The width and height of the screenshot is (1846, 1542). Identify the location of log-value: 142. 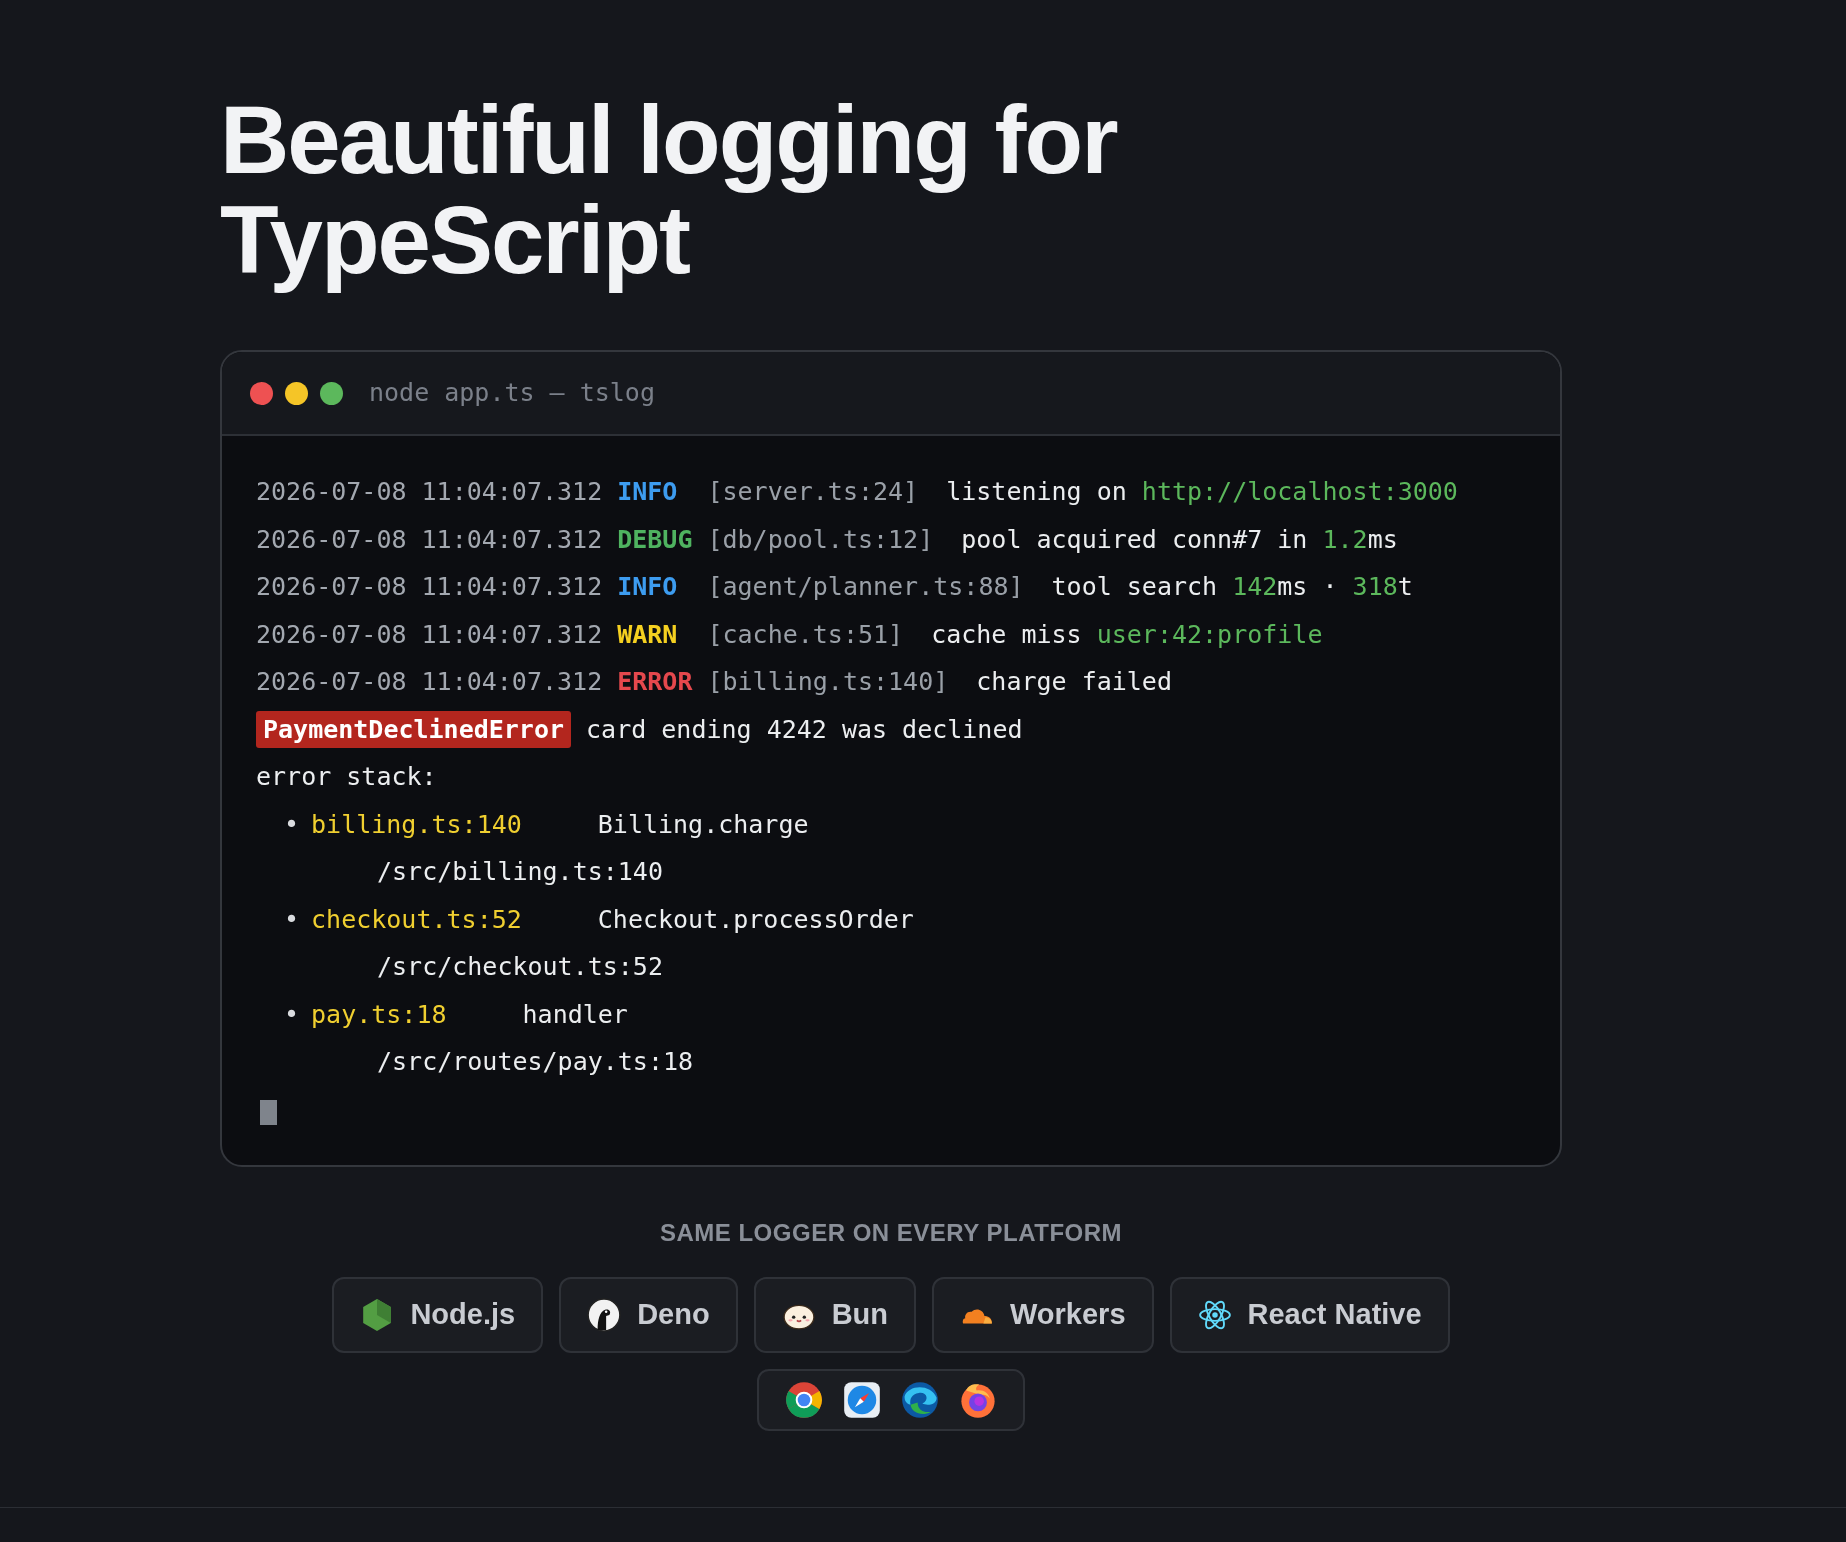
(1255, 587).